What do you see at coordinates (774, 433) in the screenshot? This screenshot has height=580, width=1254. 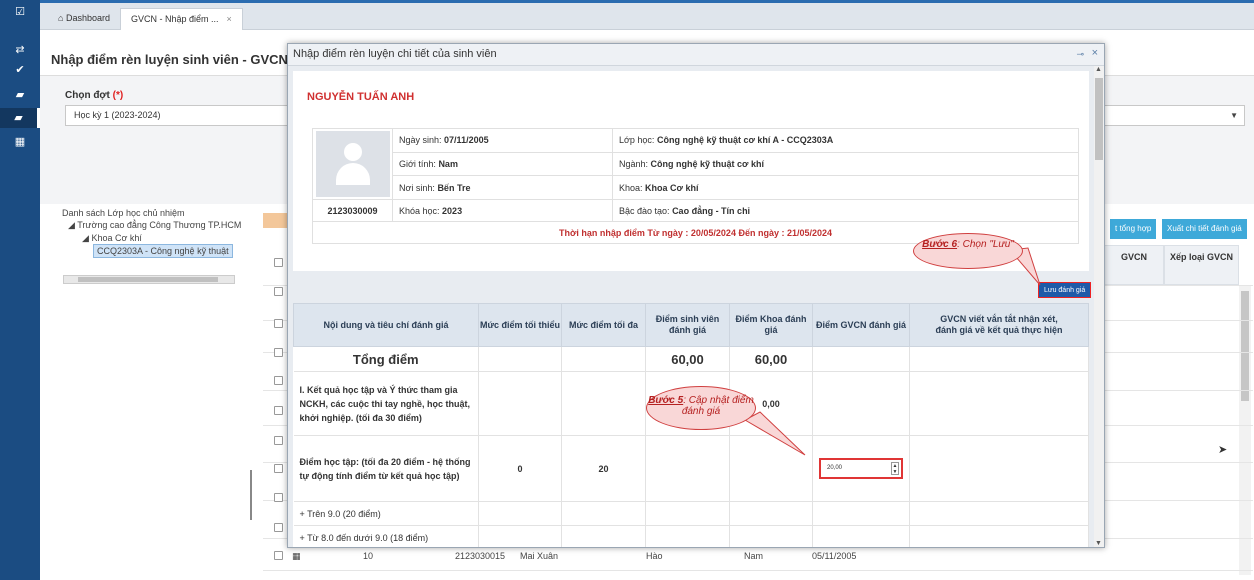 I see `callout-pointer-step5` at bounding box center [774, 433].